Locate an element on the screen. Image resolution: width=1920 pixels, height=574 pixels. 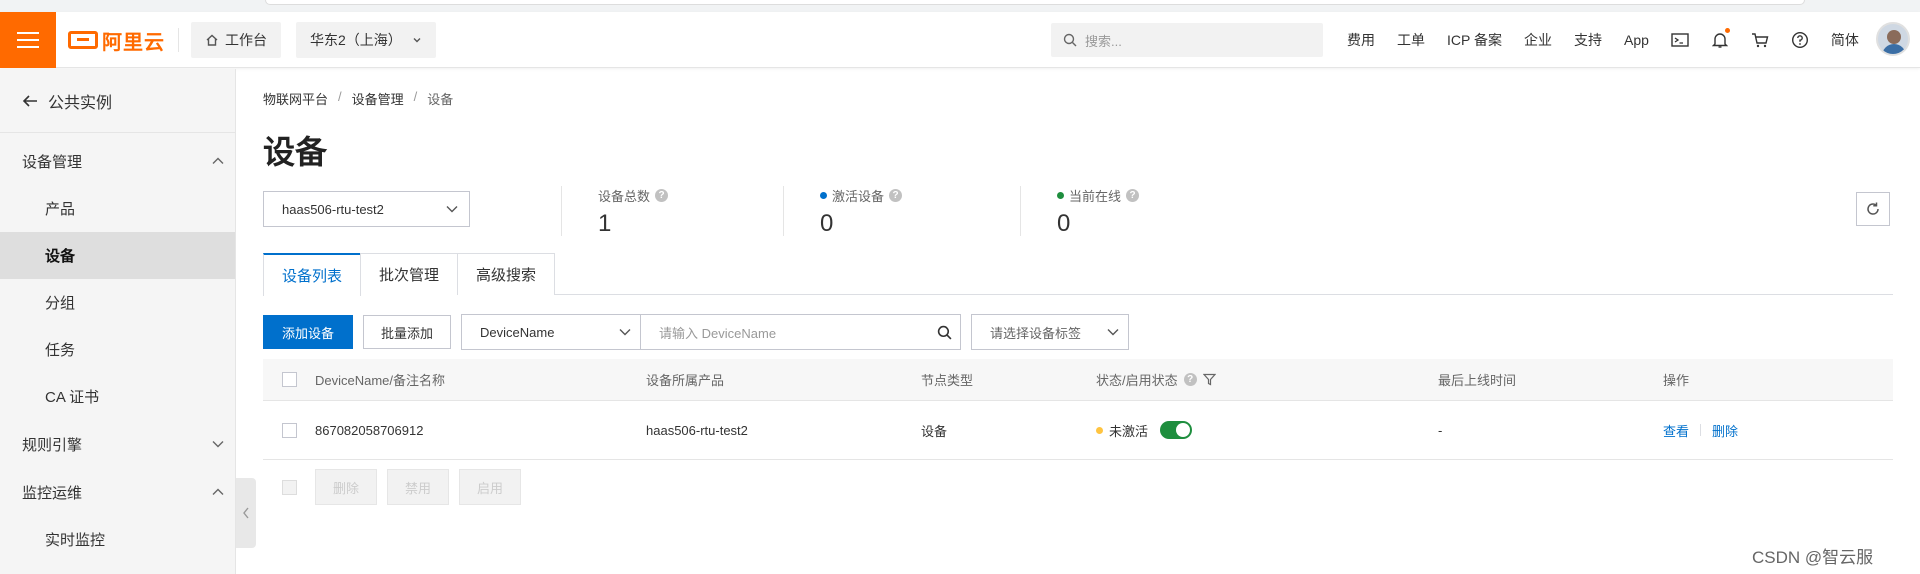
device-tag-select: 请选择设备标签 is located at coordinates (1050, 332).